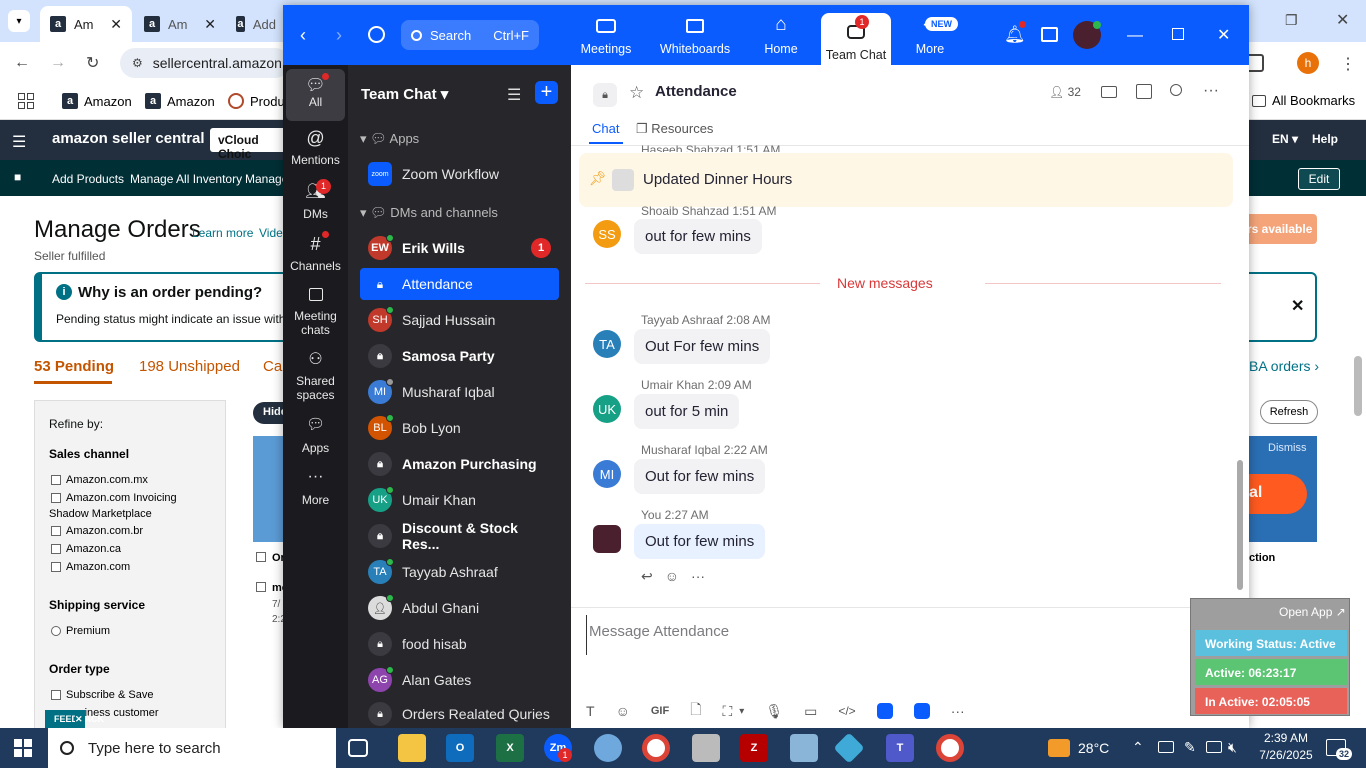 This screenshot has height=768, width=1366. I want to click on list-item-samosa-party: 🔒︎ Samosa Party, so click(459, 356).